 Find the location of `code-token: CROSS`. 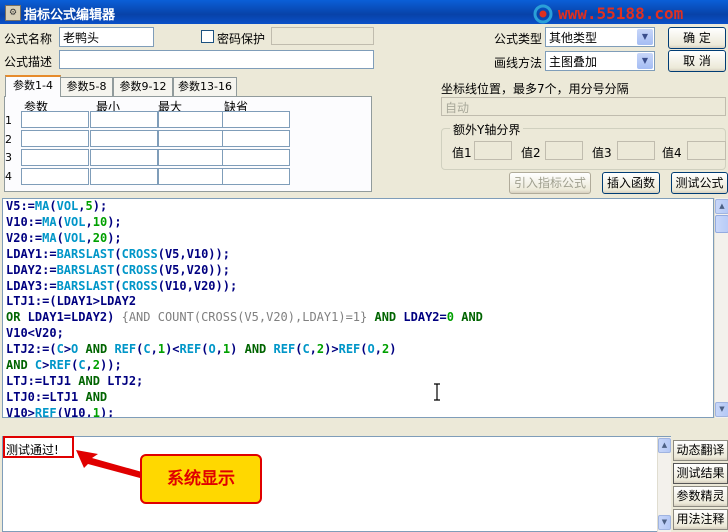

code-token: CROSS is located at coordinates (139, 285).